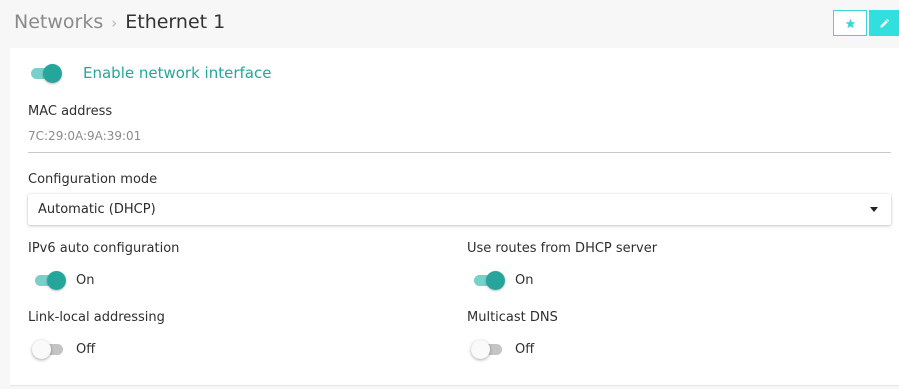 This screenshot has height=389, width=899. I want to click on breadcrumb-networks-link: Networks, so click(58, 22).